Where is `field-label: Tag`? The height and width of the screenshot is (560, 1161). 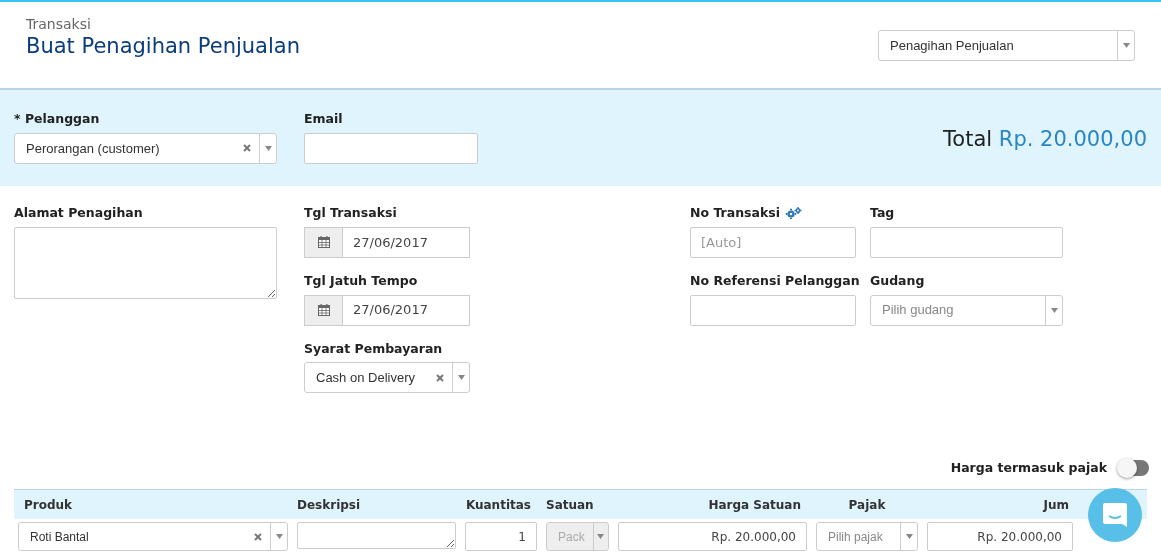 field-label: Tag is located at coordinates (882, 213).